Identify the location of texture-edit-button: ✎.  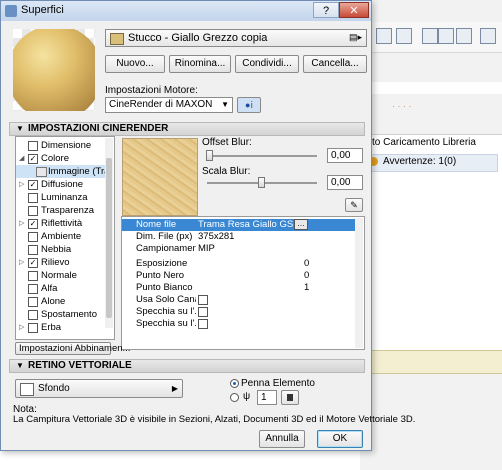
(354, 205).